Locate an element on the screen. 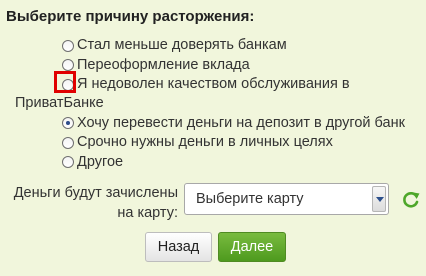 The height and width of the screenshot is (276, 426). reason-option-reissue: Переоформление вклада is located at coordinates (233, 65).